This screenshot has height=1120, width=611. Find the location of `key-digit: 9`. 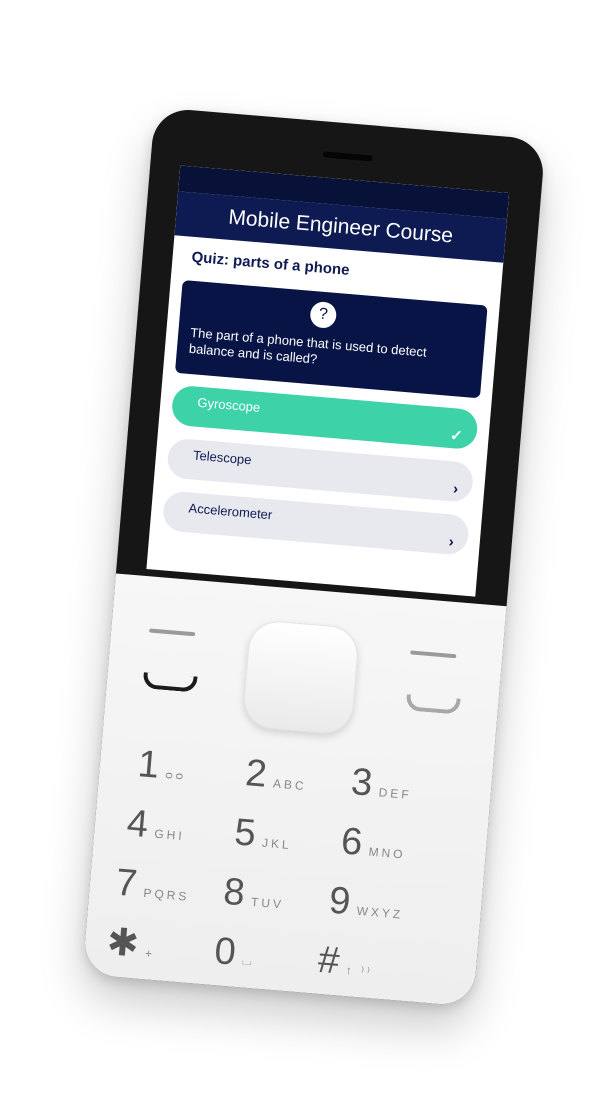

key-digit: 9 is located at coordinates (340, 901).